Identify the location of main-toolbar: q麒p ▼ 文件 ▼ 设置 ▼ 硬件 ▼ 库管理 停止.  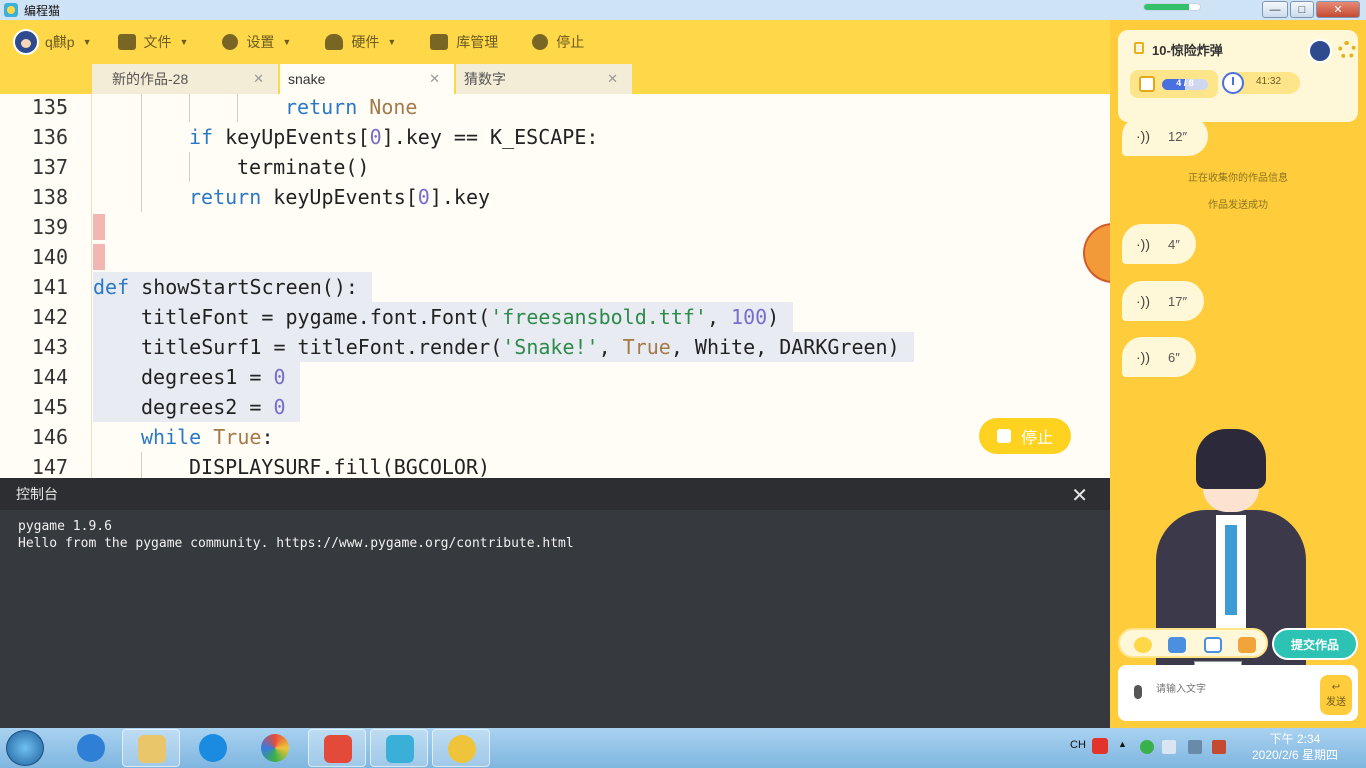
(555, 42).